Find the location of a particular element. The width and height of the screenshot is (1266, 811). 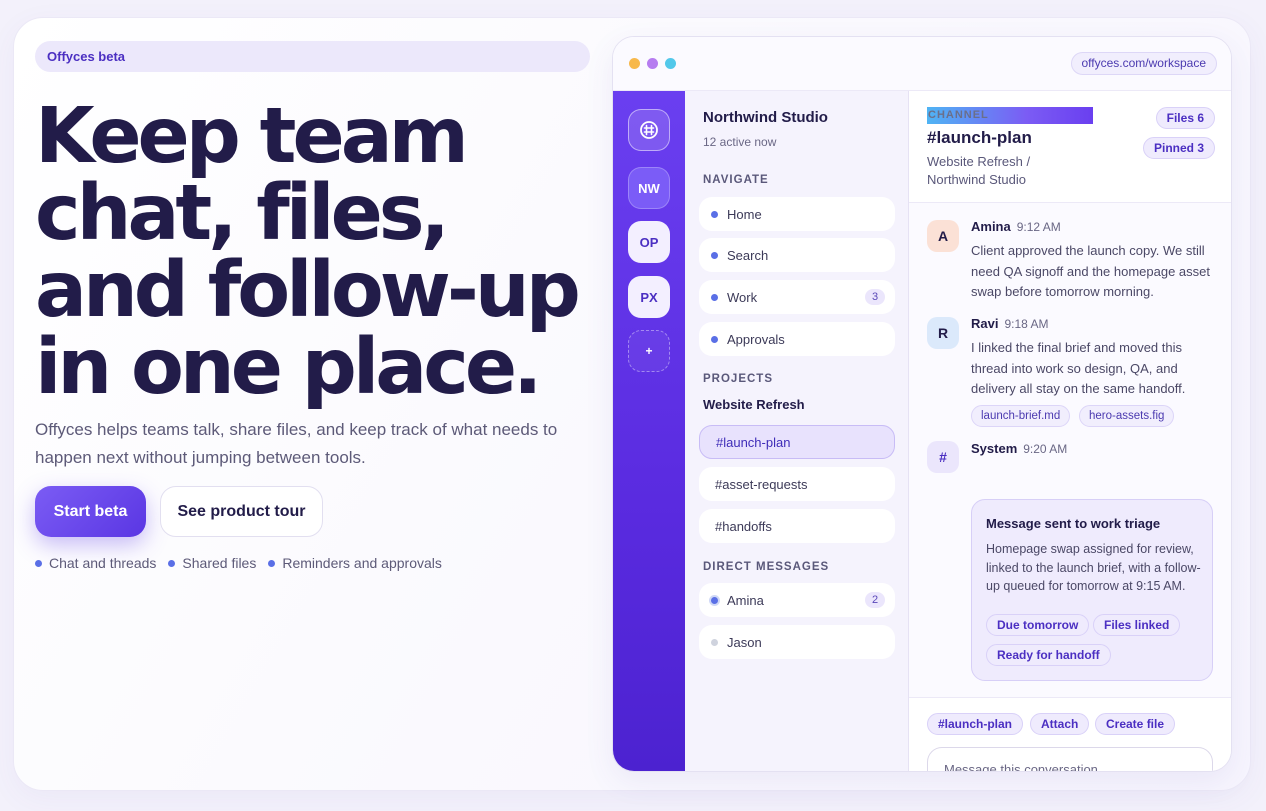

dm-jason: Jason is located at coordinates (797, 642).